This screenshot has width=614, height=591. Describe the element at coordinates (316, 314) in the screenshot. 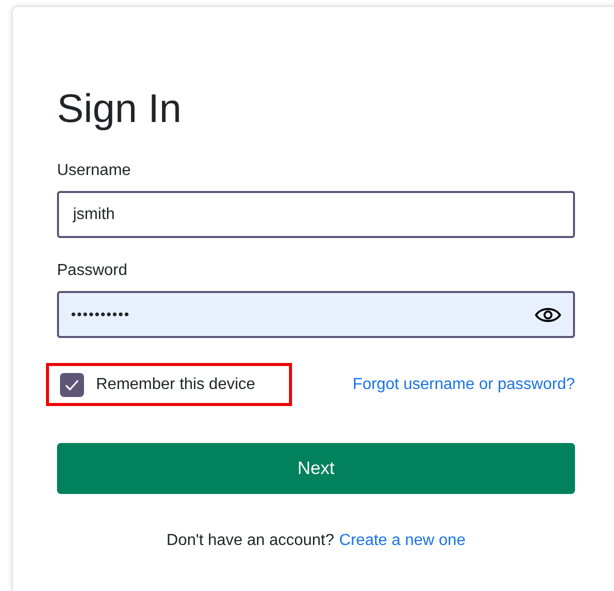

I see `password-field: ••••••••••` at that location.